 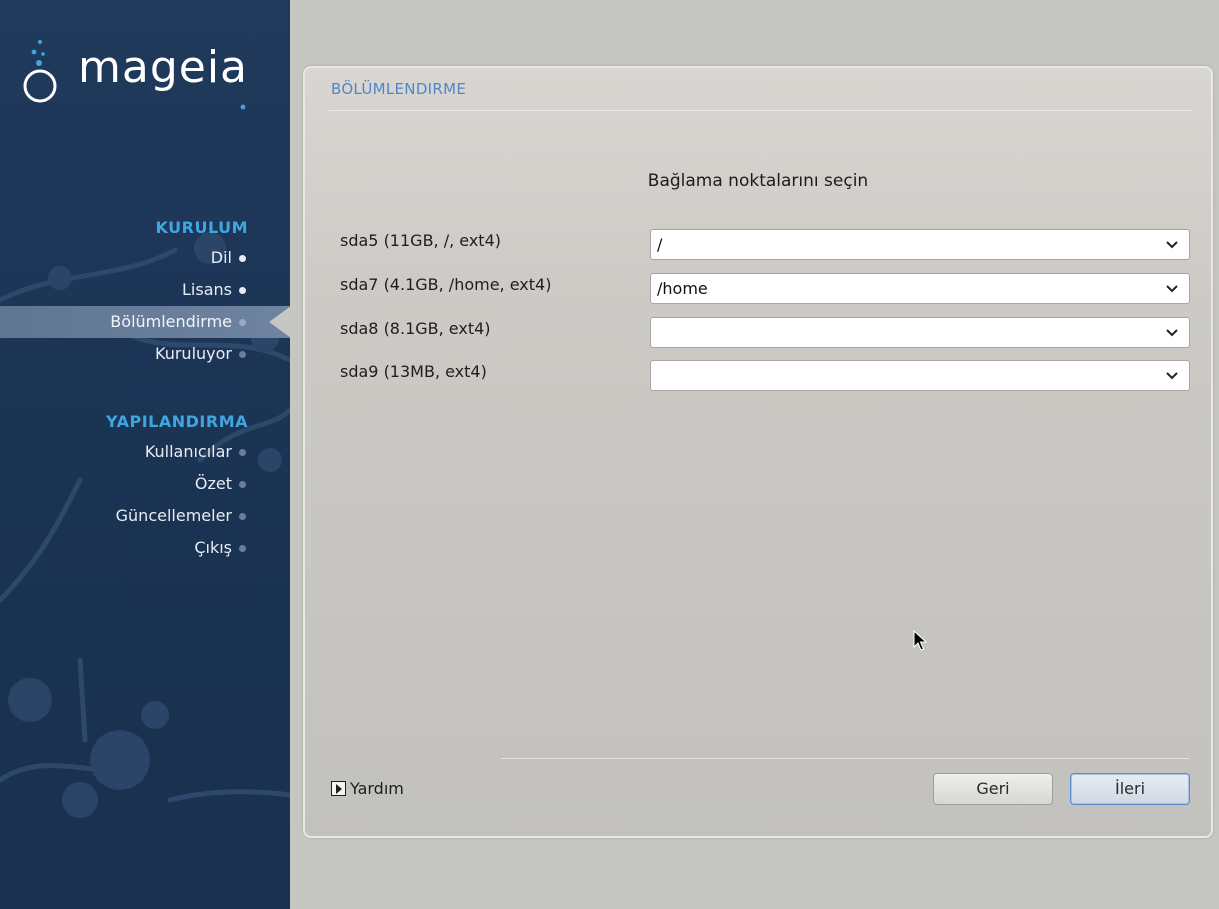 I want to click on back-button: Geri, so click(x=993, y=789).